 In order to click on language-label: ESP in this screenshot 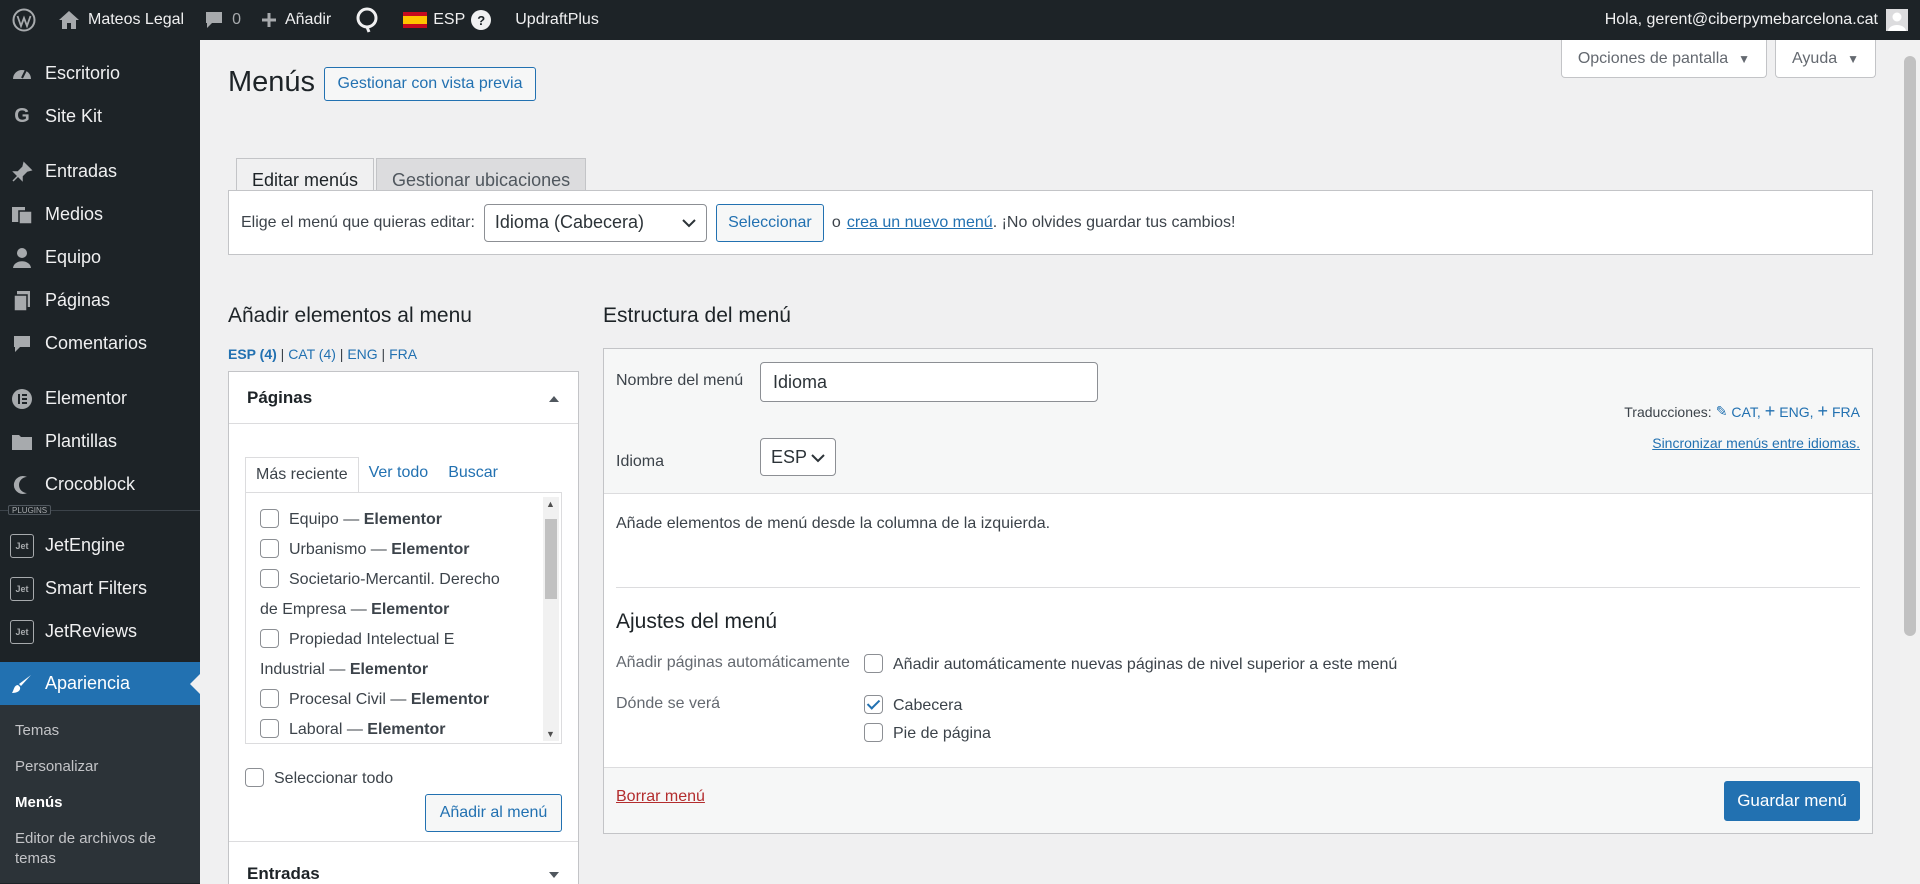, I will do `click(449, 19)`.